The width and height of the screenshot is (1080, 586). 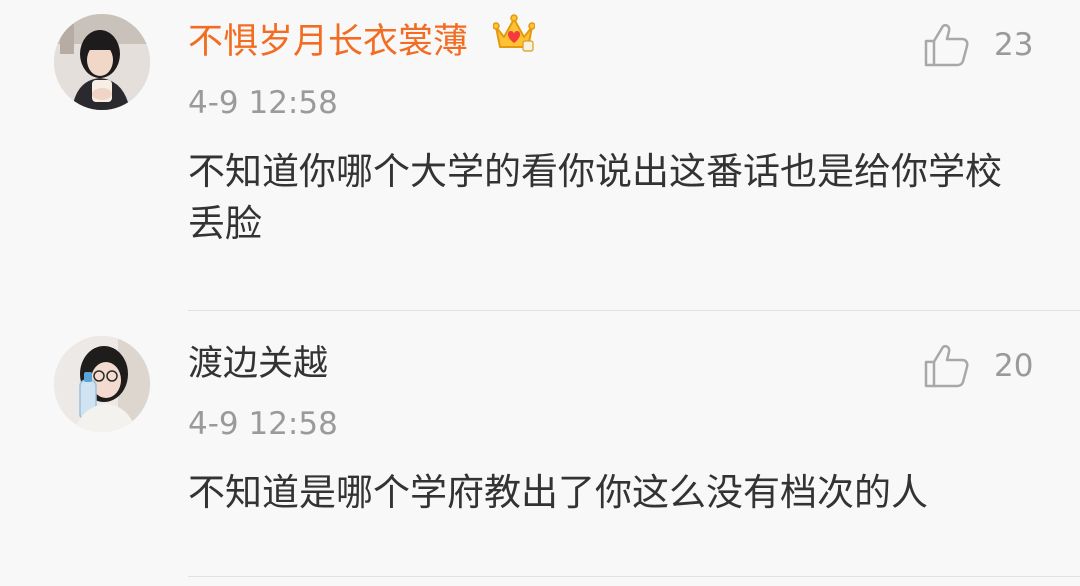 What do you see at coordinates (595, 197) in the screenshot?
I see `comment-text: 不知道你哪个大学的看你说出这番话也是给你学校丢脸` at bounding box center [595, 197].